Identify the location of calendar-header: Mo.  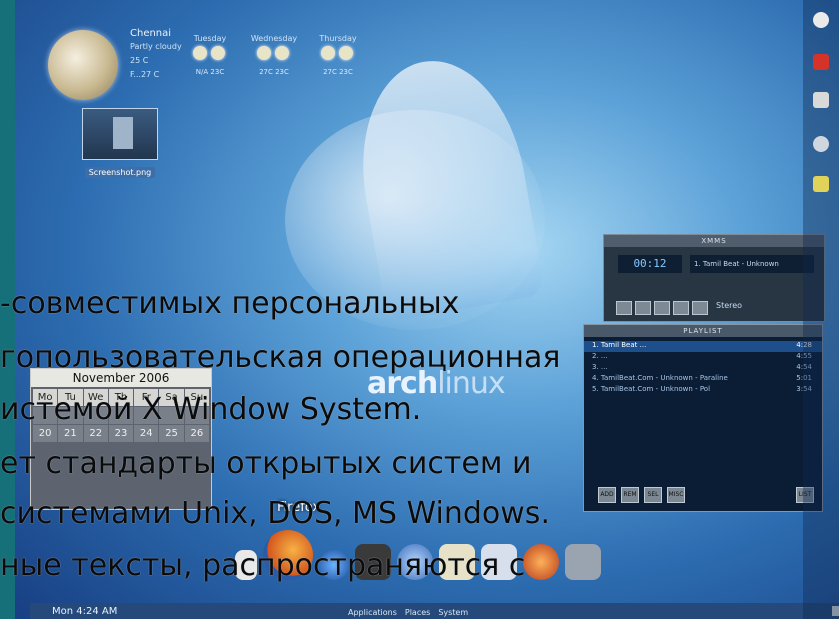
(45, 397).